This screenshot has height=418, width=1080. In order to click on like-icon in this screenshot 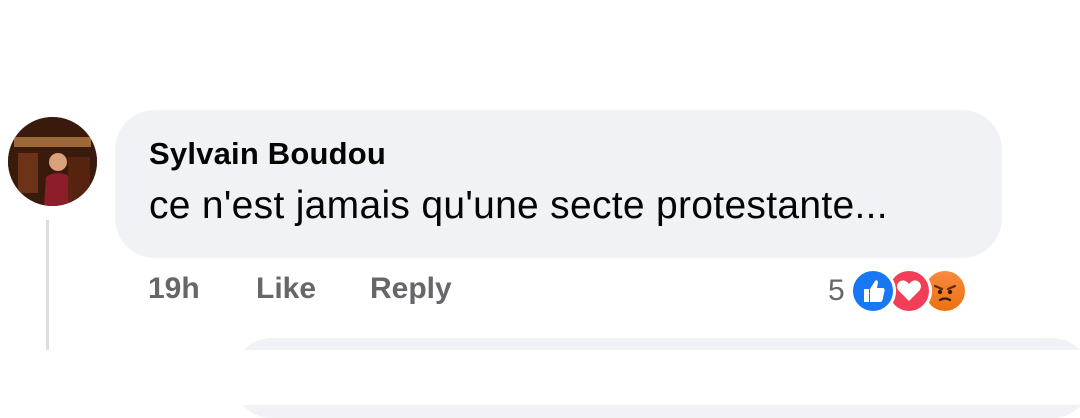, I will do `click(873, 291)`.